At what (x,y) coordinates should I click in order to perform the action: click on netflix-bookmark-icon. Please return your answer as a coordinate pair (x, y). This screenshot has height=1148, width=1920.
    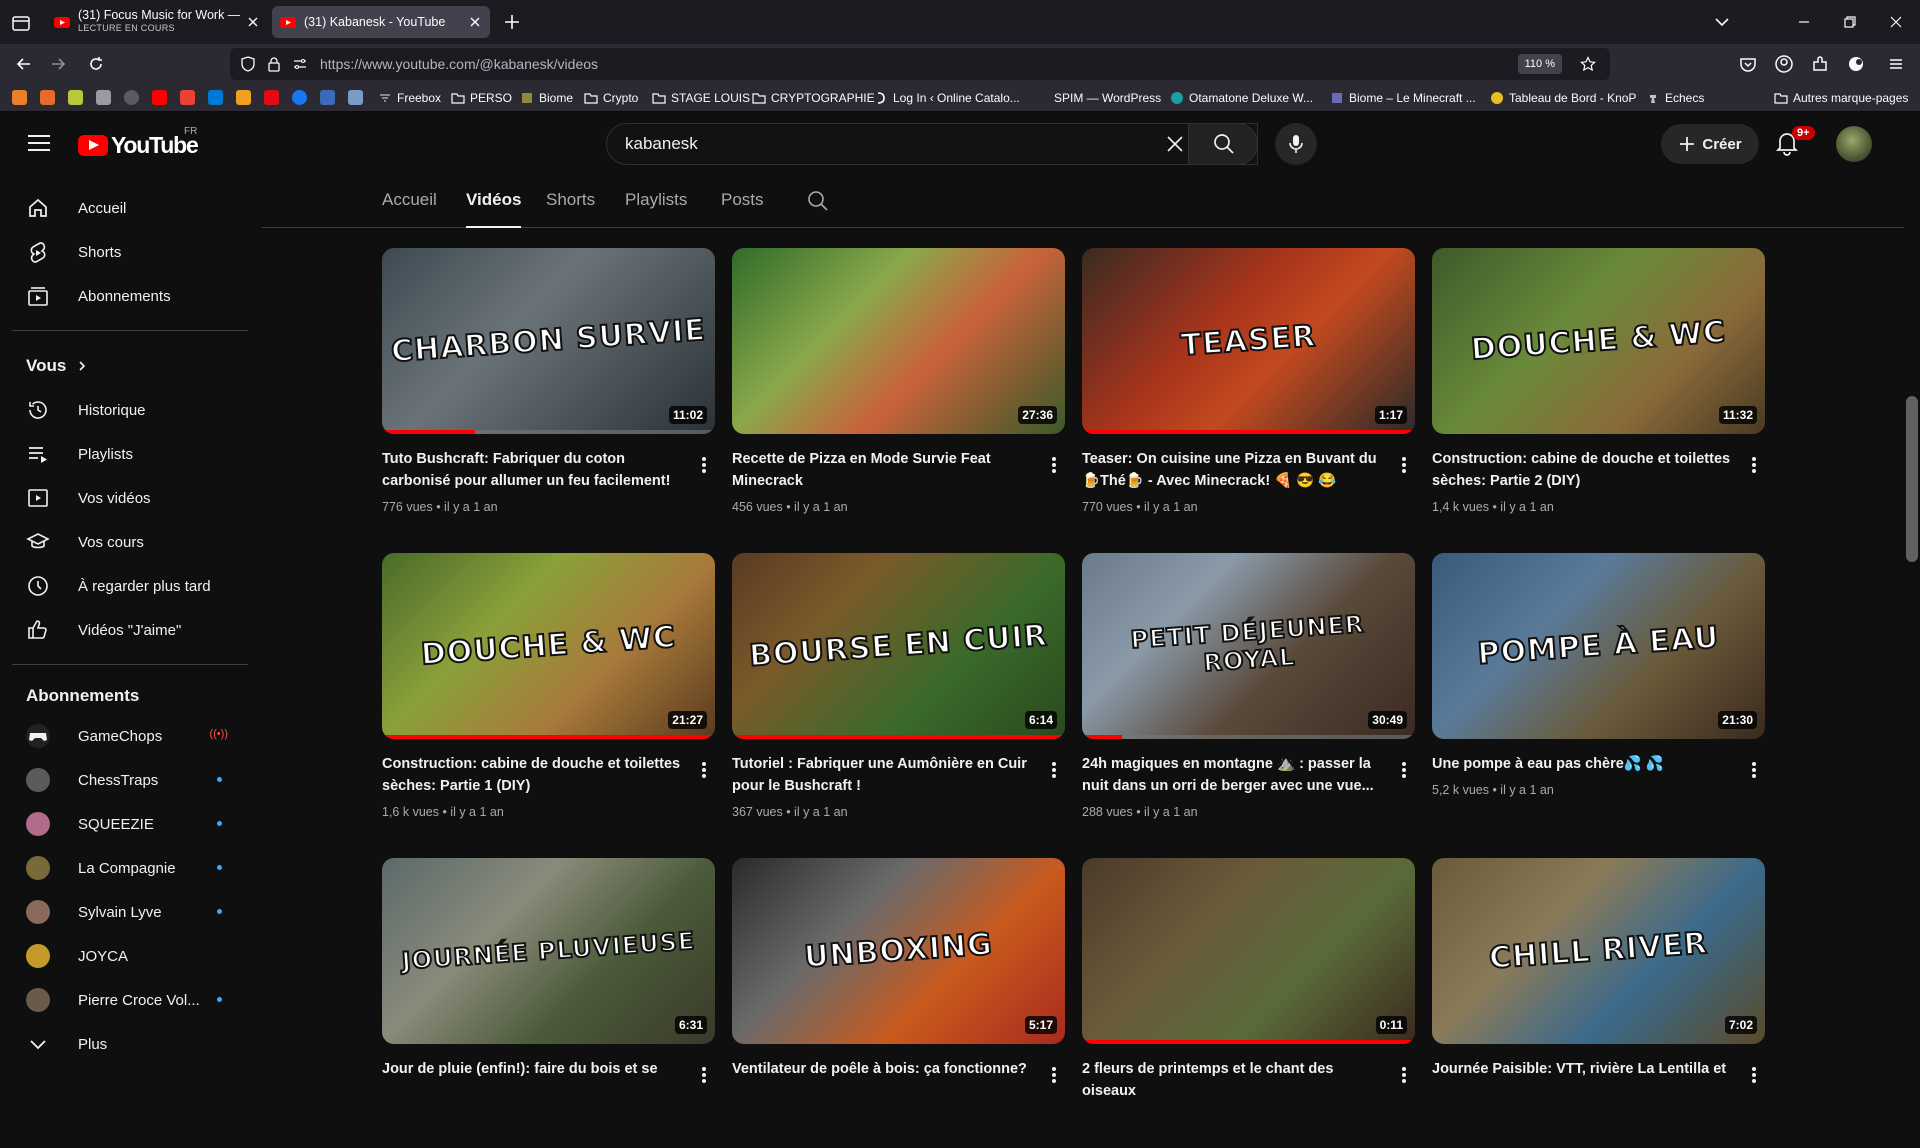
    Looking at the image, I should click on (271, 97).